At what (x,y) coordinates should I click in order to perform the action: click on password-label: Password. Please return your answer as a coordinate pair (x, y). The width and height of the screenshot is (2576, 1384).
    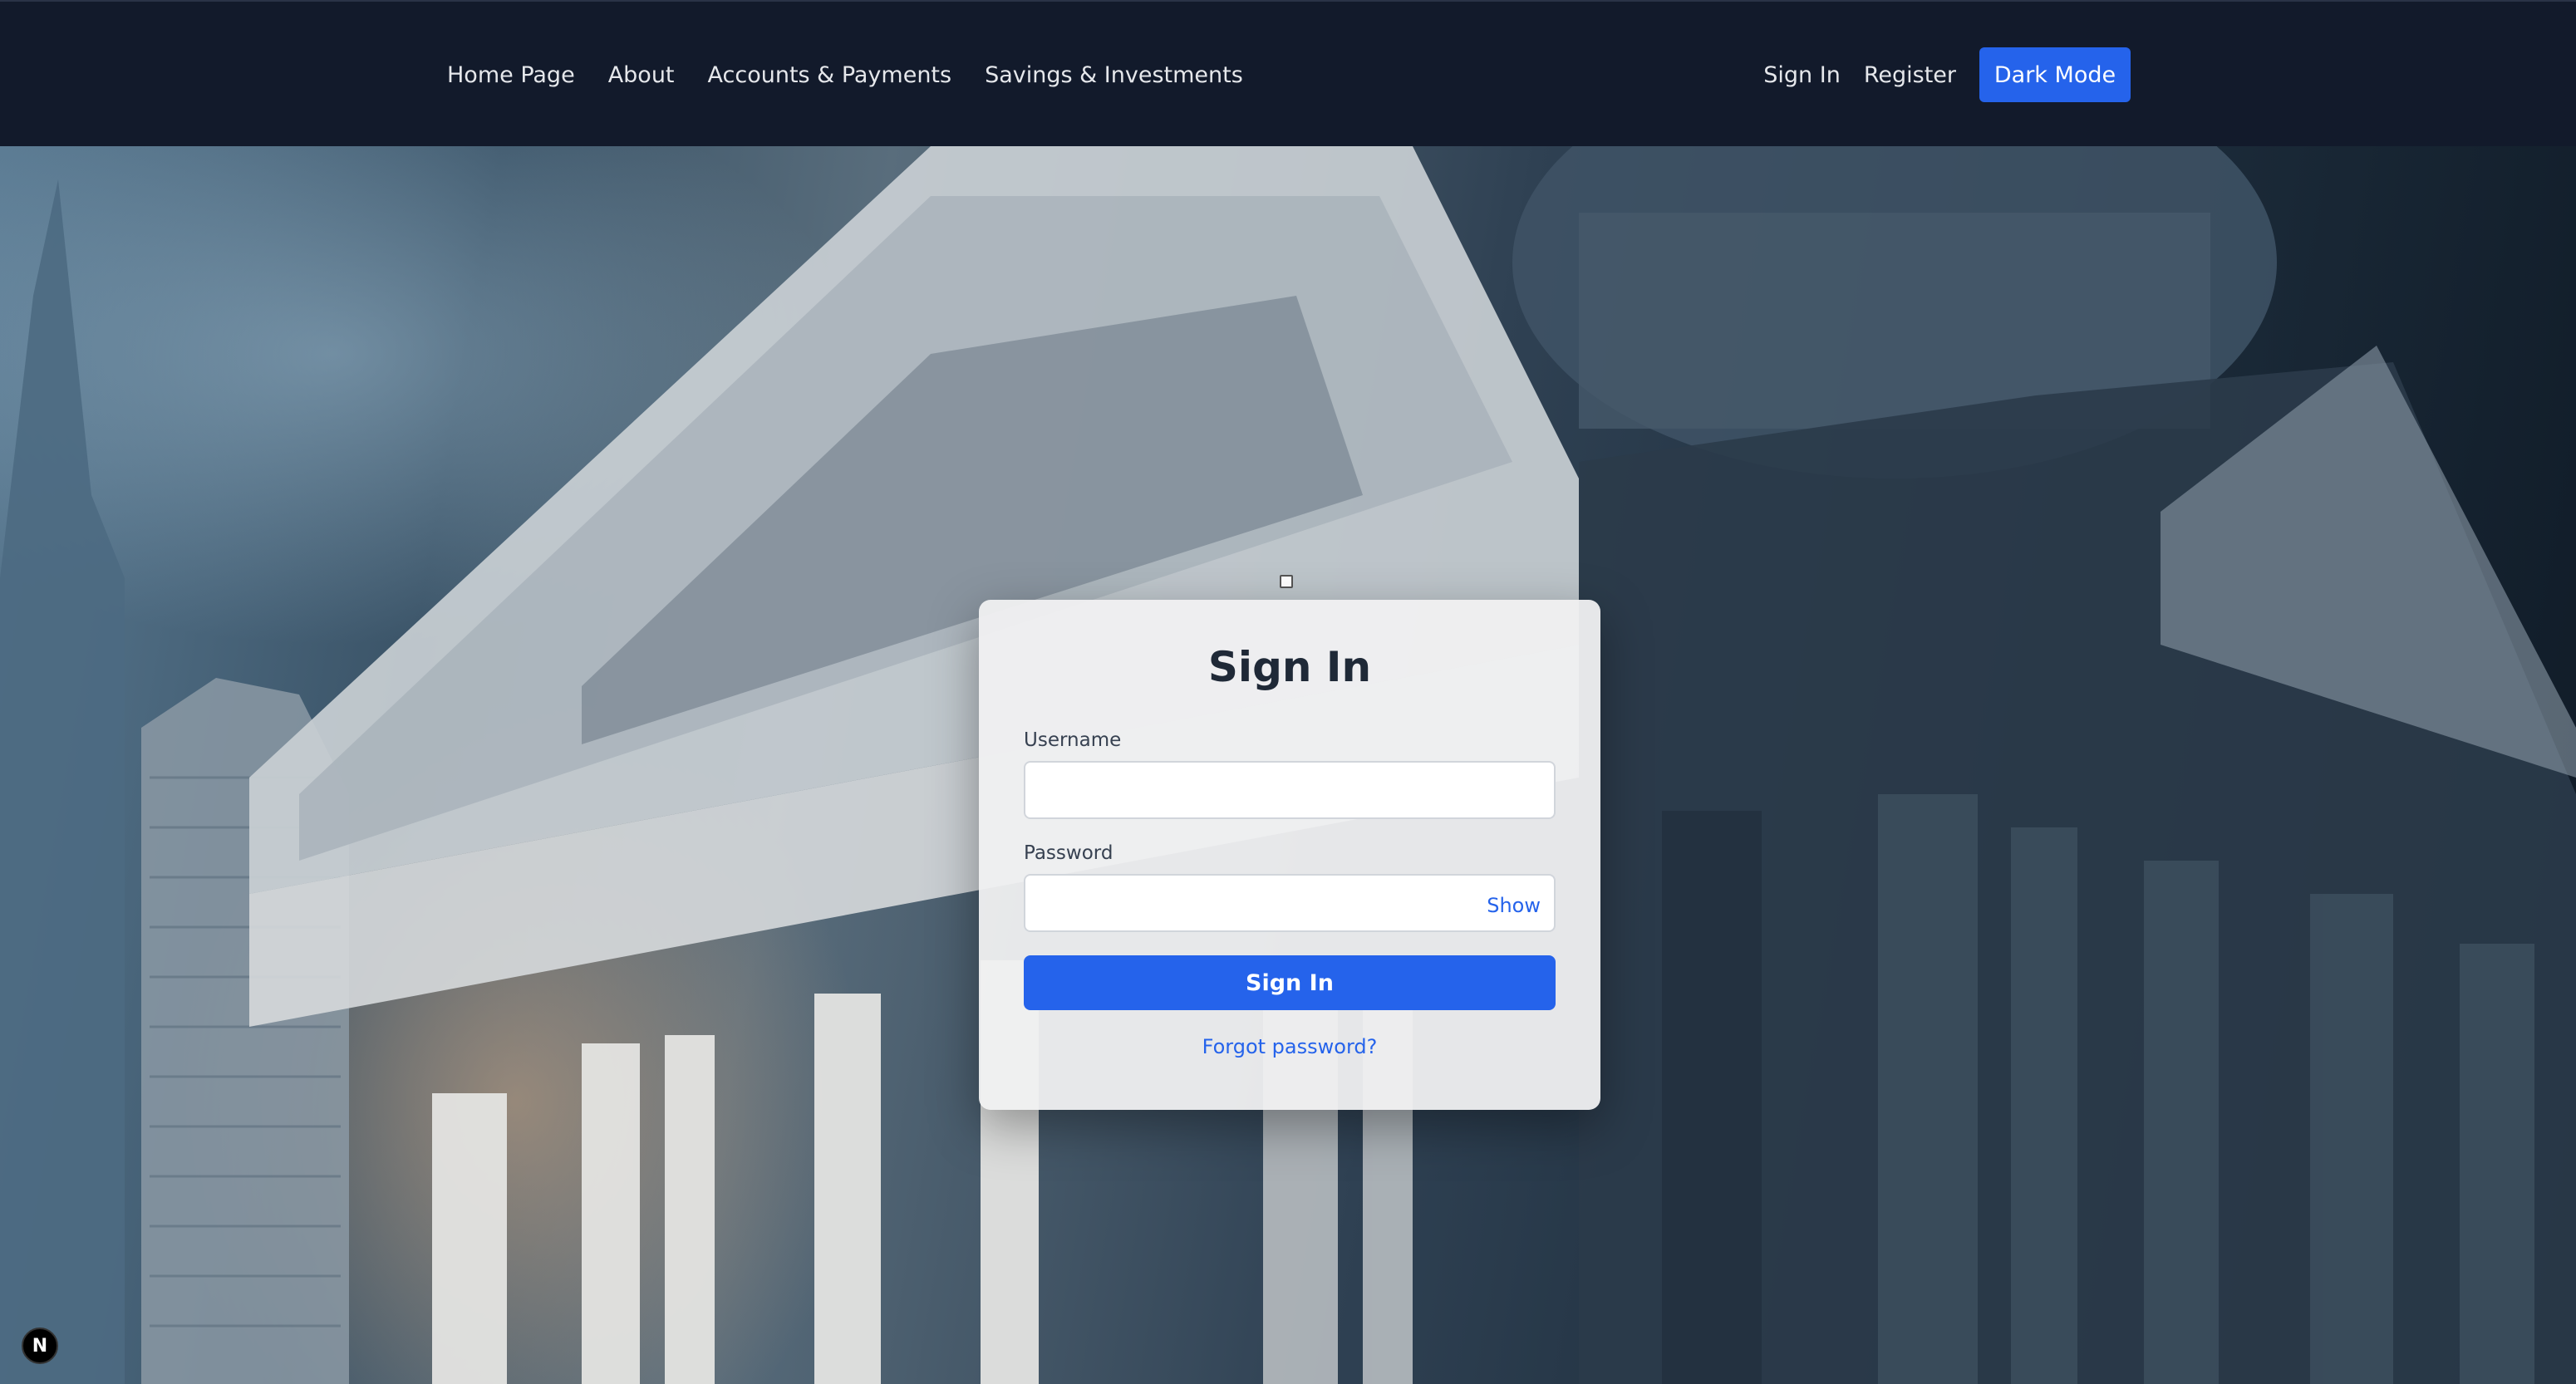
    Looking at the image, I should click on (1068, 853).